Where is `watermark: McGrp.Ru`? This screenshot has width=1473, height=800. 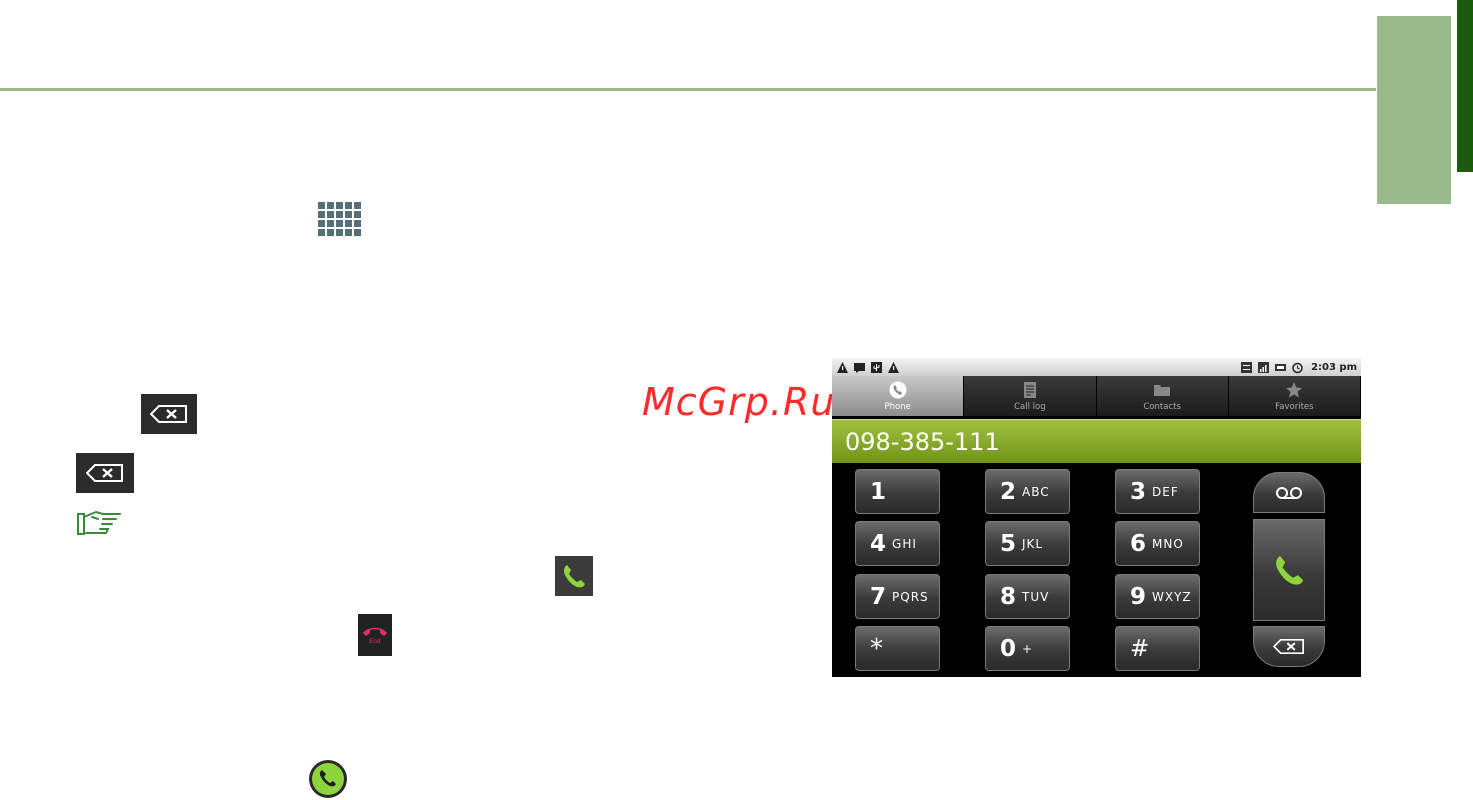
watermark: McGrp.Ru is located at coordinates (739, 402).